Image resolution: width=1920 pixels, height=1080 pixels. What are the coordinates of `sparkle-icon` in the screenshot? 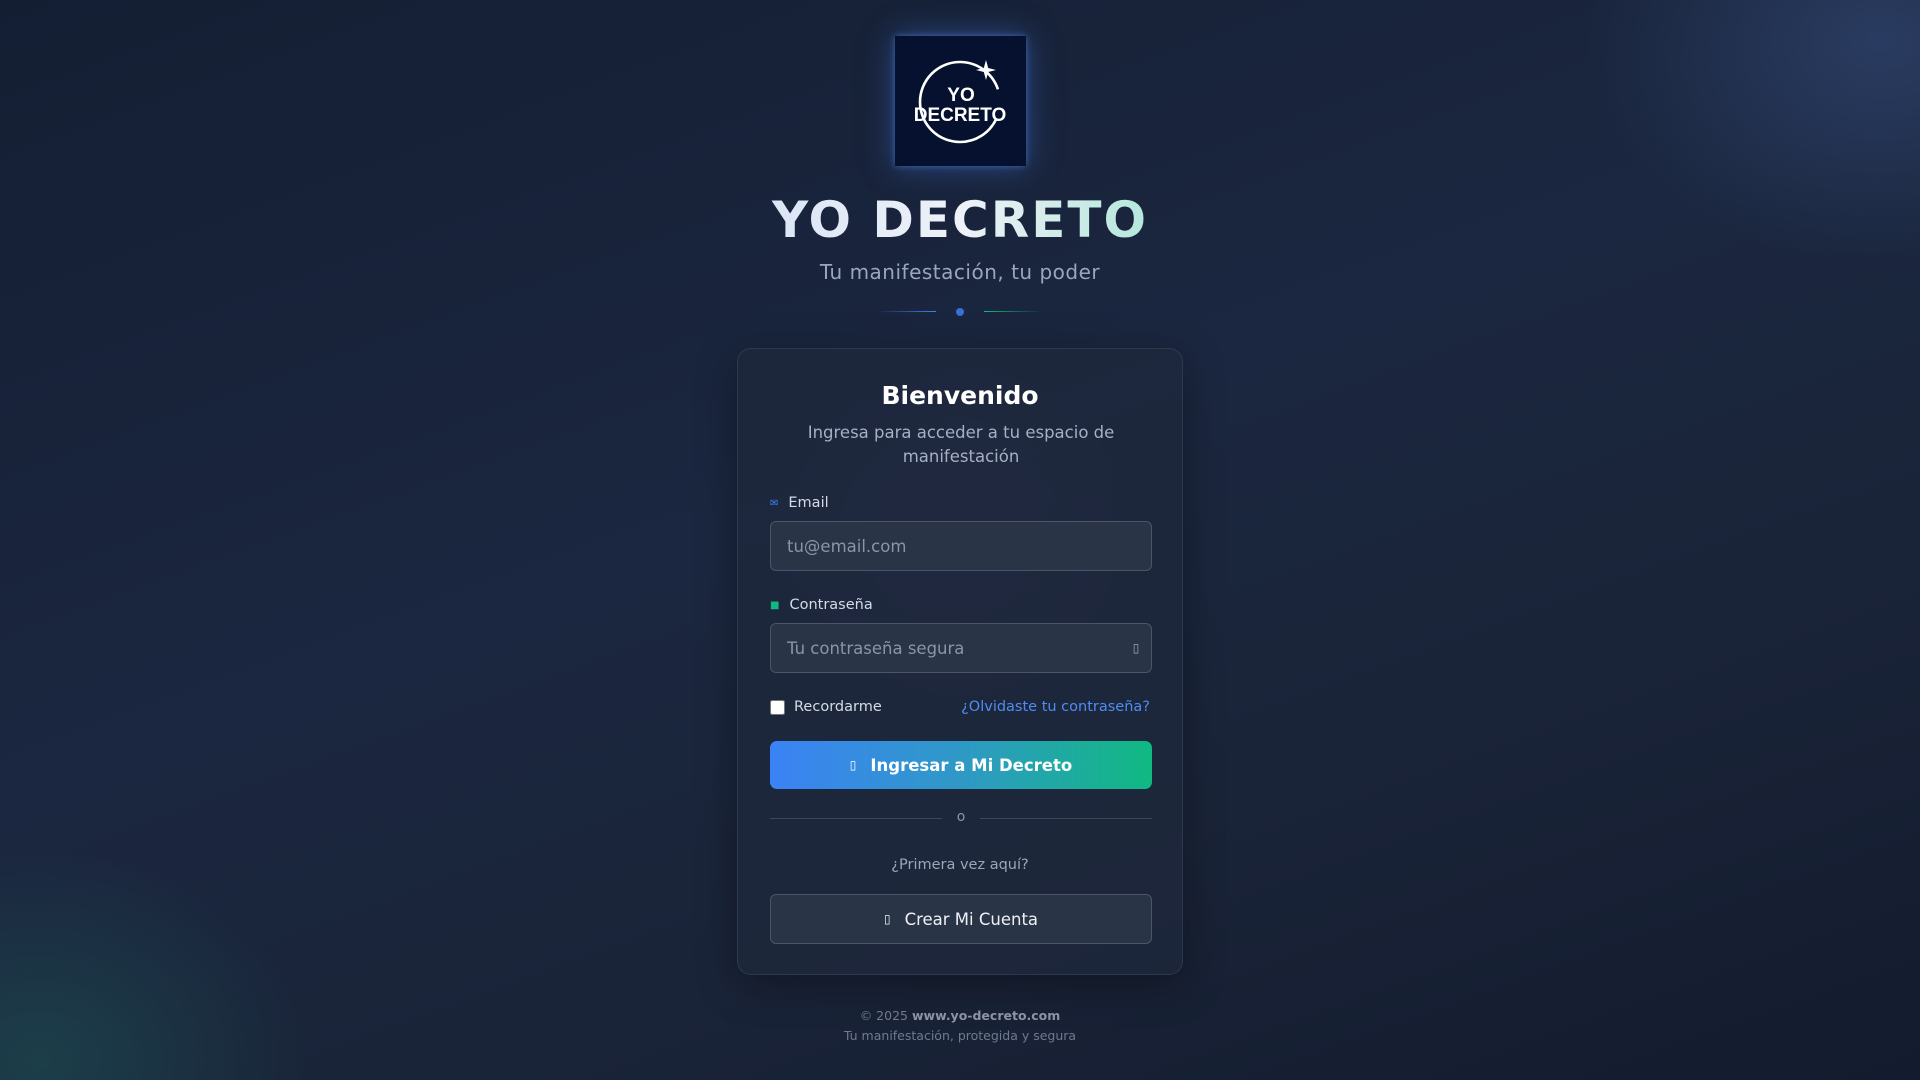 It's located at (986, 70).